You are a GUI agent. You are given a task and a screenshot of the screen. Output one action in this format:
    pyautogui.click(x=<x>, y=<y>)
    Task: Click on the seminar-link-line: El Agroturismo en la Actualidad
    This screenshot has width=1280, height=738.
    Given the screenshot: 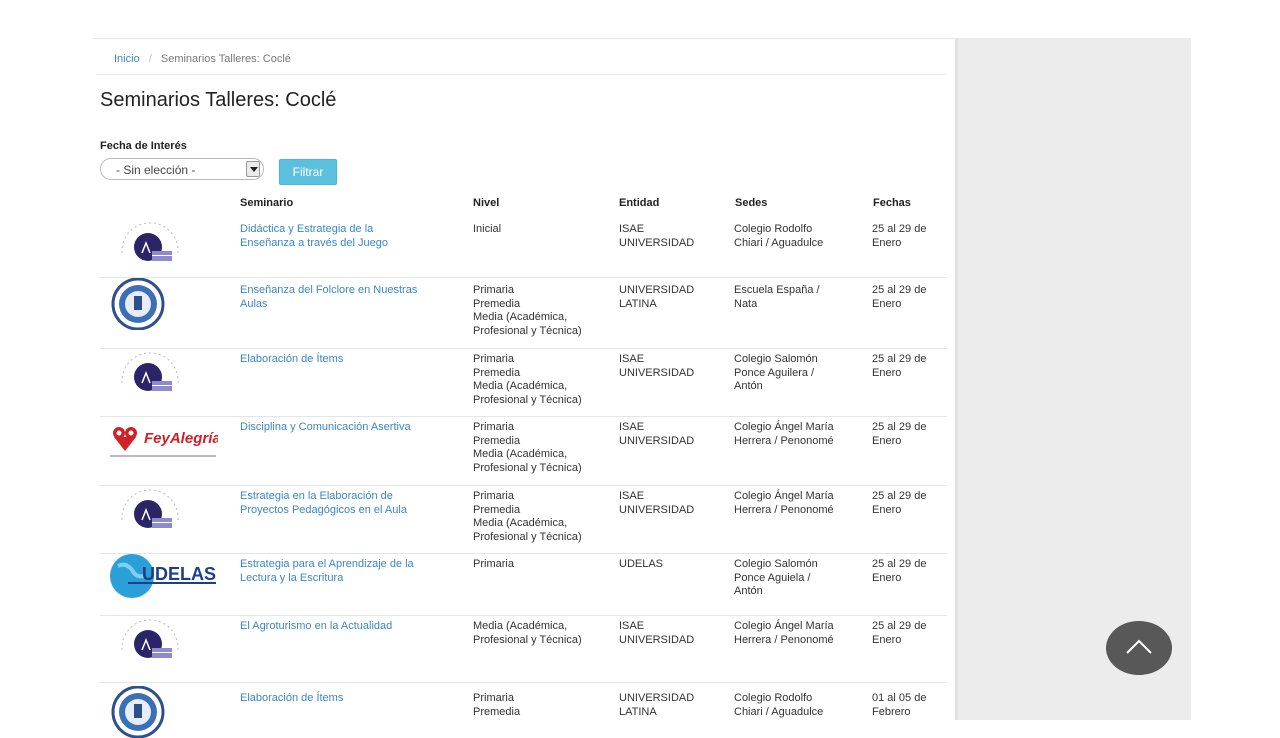 What is the action you would take?
    pyautogui.click(x=316, y=626)
    